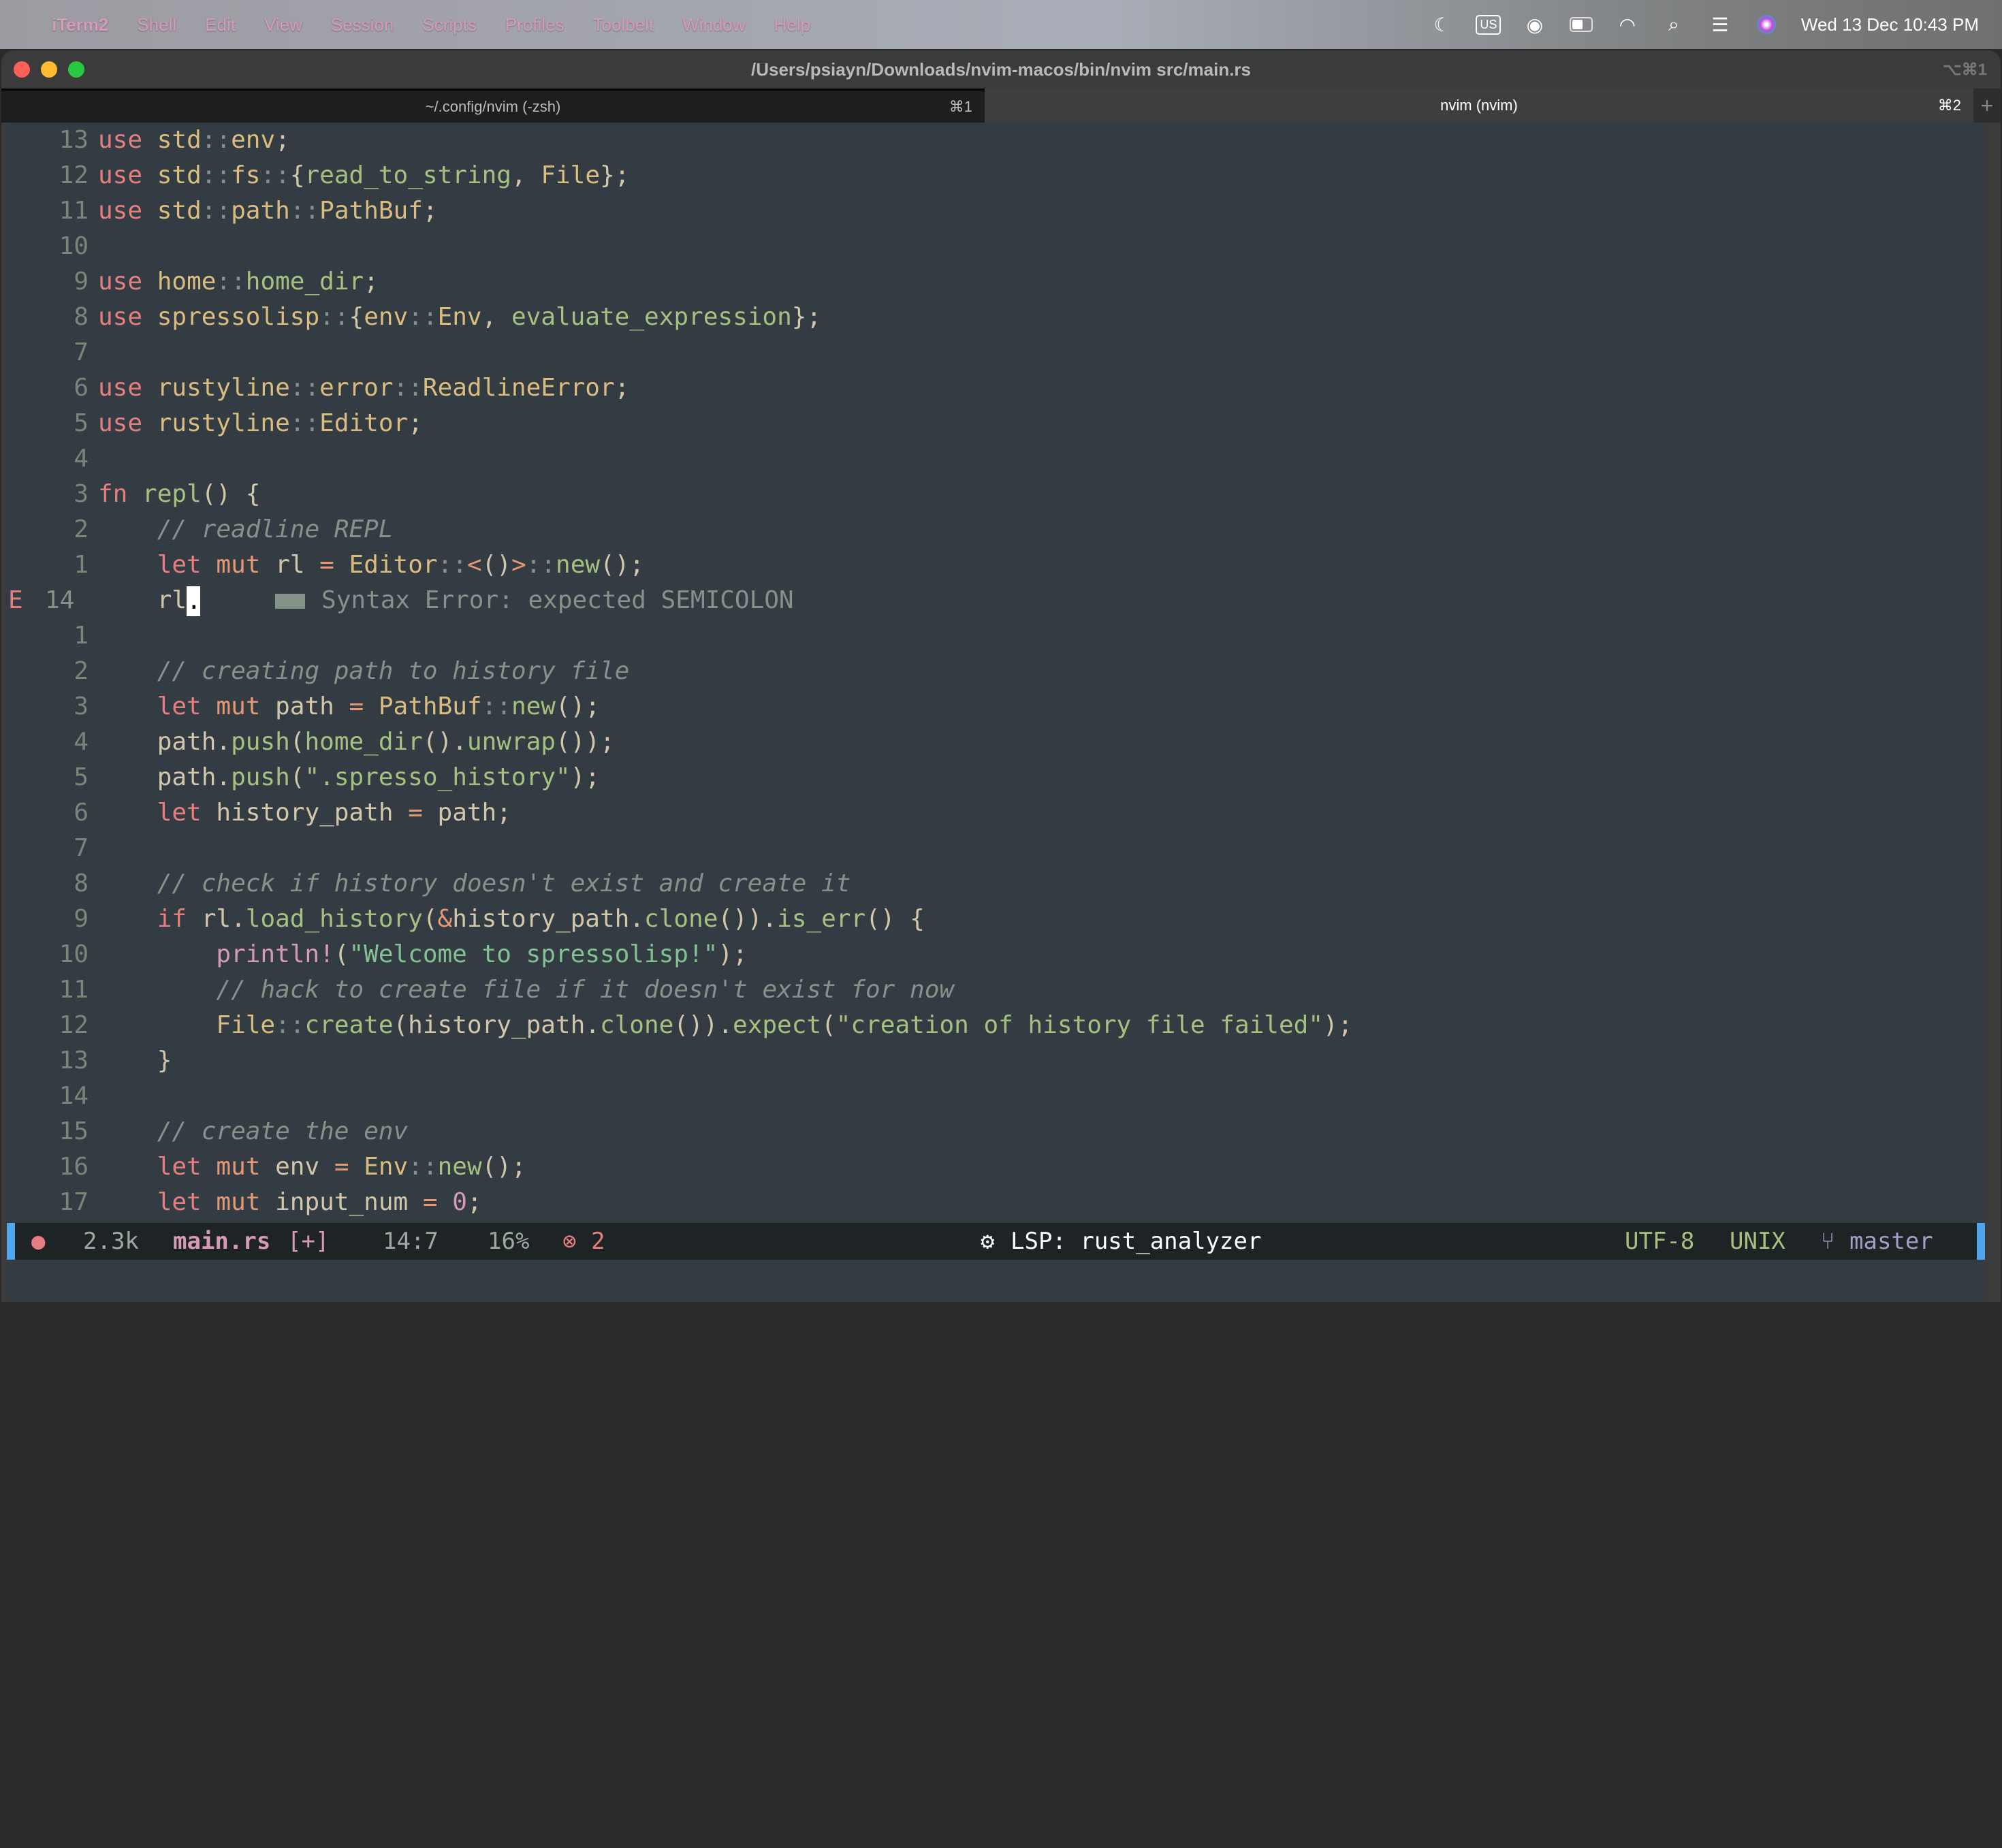  Describe the element at coordinates (16, 600) in the screenshot. I see `error-sign: E` at that location.